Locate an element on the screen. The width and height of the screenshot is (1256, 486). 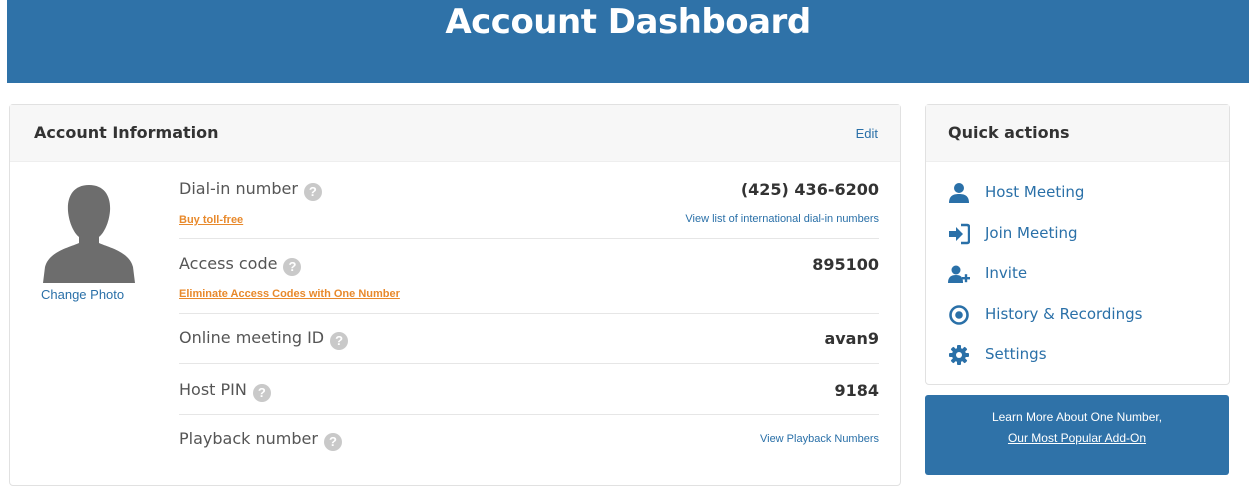
sign-in-icon is located at coordinates (959, 234).